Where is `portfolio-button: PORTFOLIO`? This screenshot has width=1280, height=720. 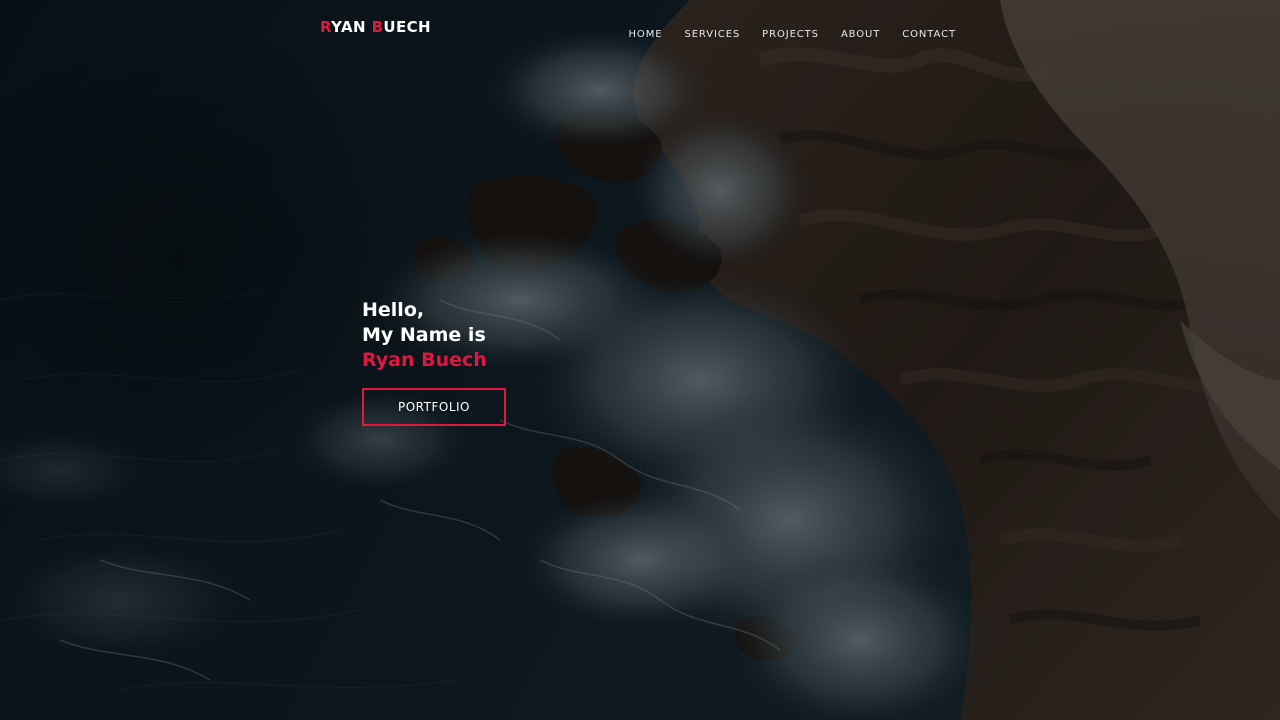
portfolio-button: PORTFOLIO is located at coordinates (434, 407).